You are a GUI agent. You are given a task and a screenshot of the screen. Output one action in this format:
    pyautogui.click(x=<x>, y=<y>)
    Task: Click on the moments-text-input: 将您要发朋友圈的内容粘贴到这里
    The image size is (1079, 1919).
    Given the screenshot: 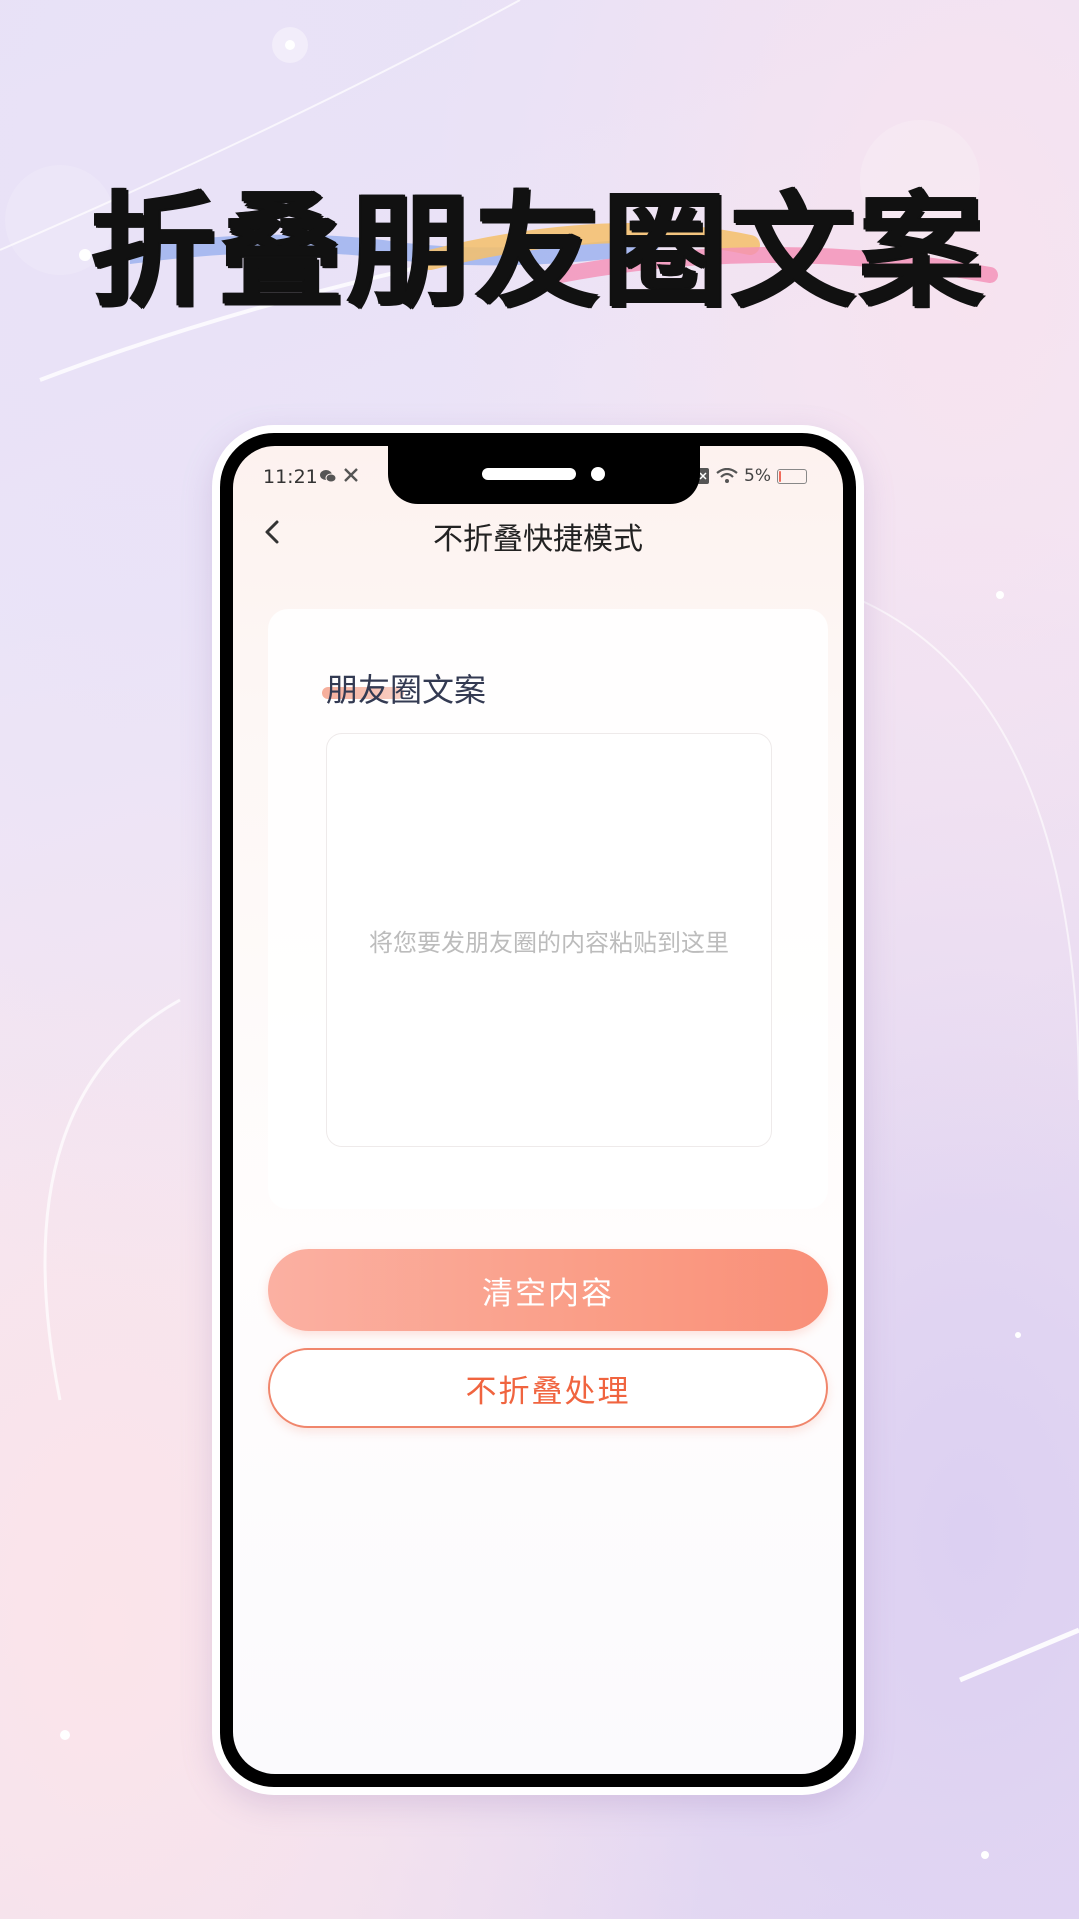 What is the action you would take?
    pyautogui.click(x=549, y=940)
    